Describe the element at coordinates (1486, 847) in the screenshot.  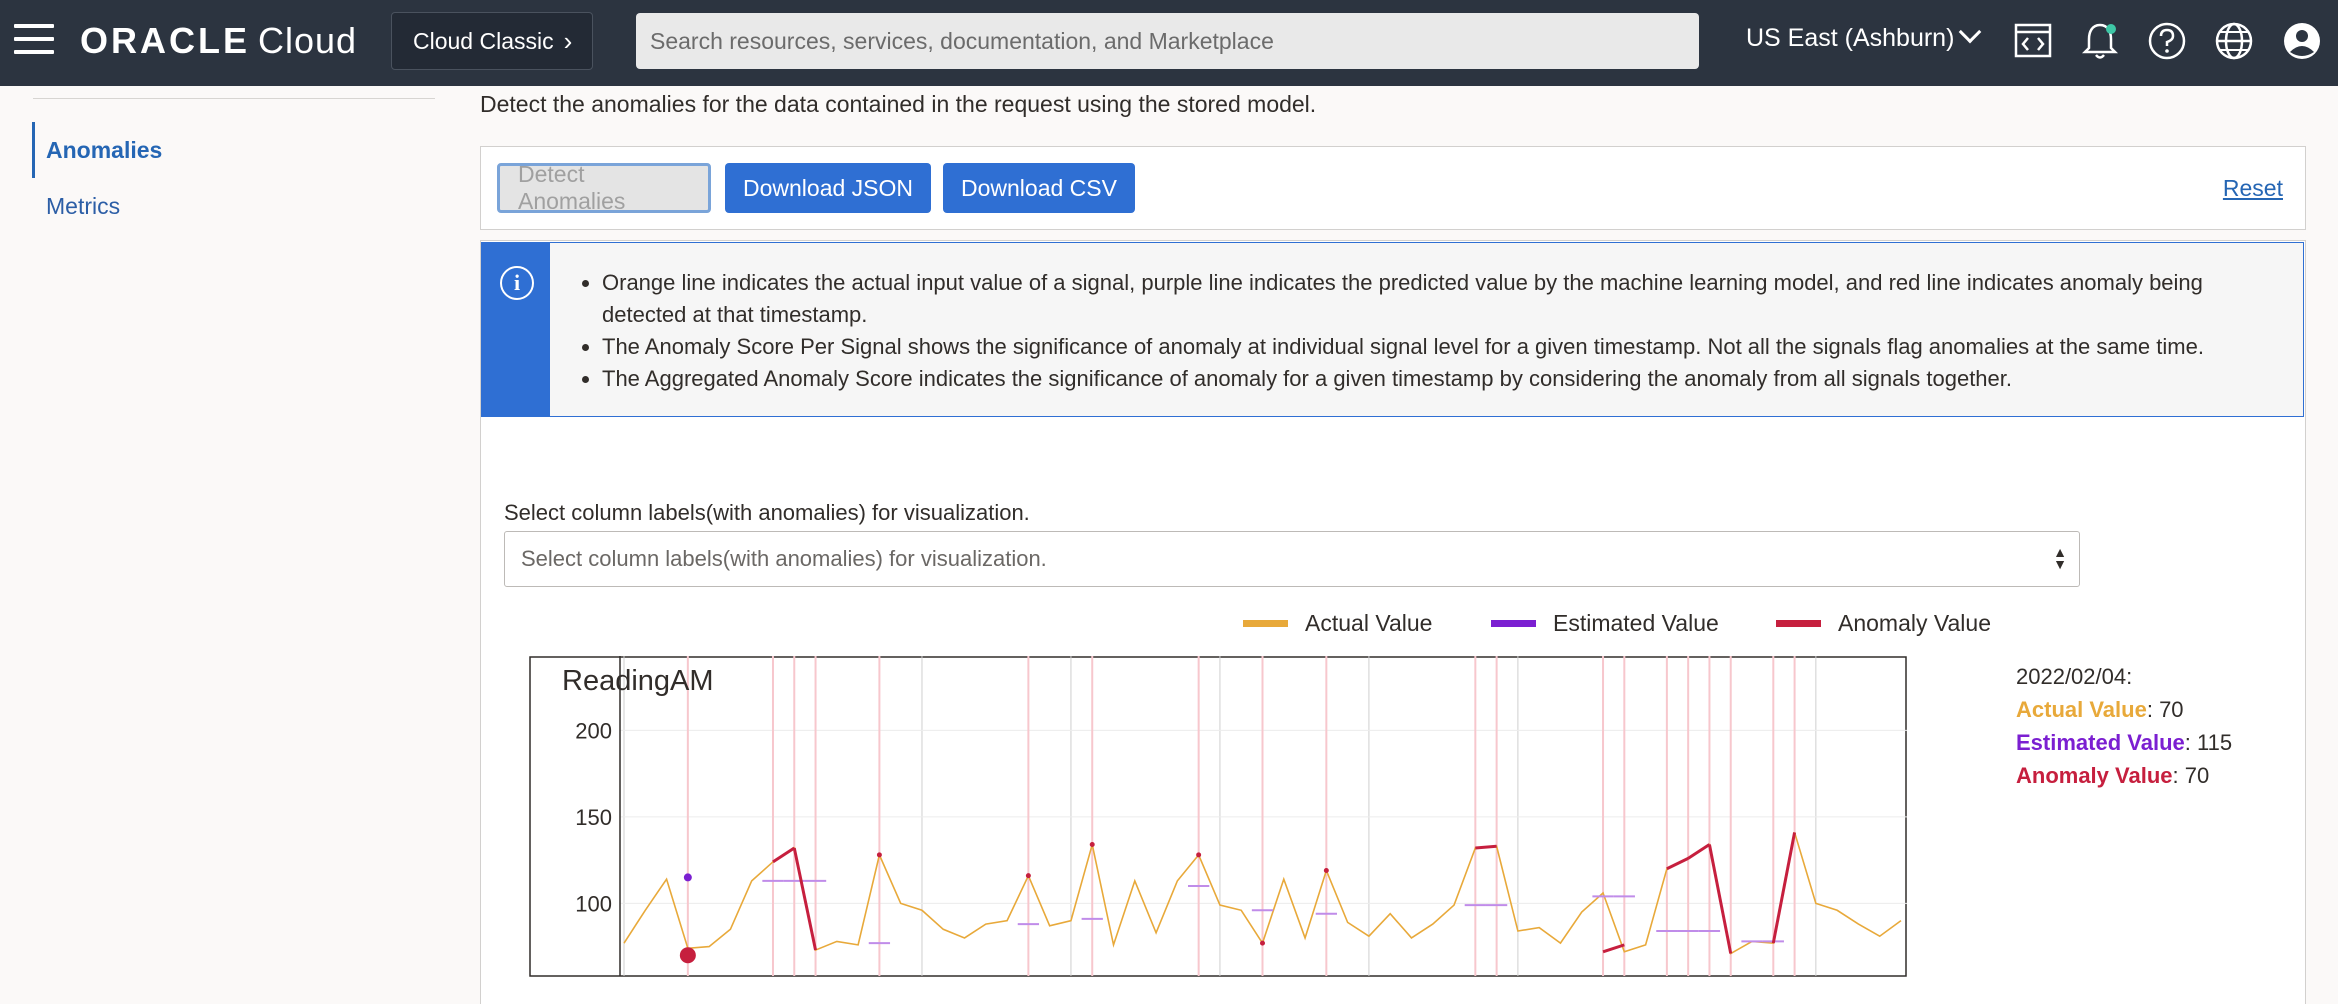
I see `anomaly-segment` at that location.